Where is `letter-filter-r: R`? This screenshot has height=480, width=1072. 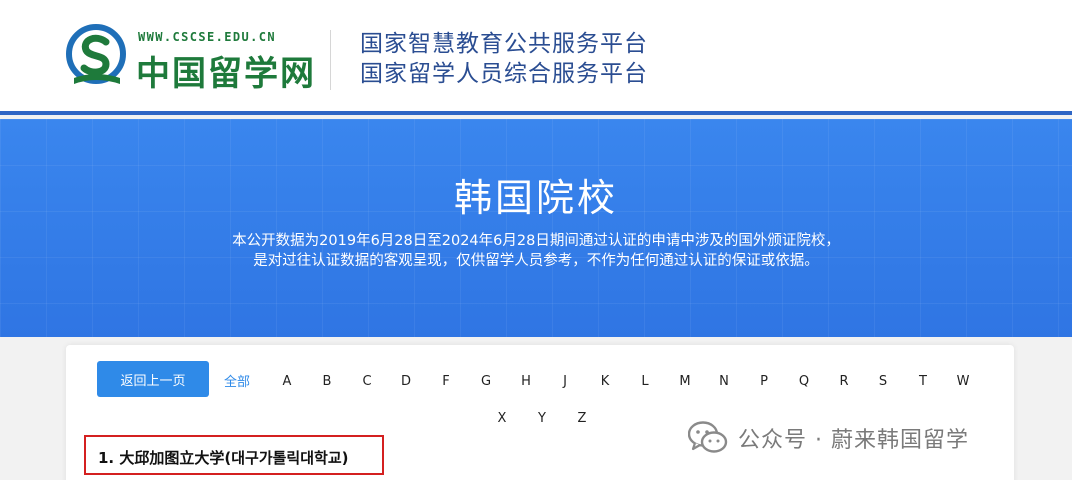
letter-filter-r: R is located at coordinates (844, 381).